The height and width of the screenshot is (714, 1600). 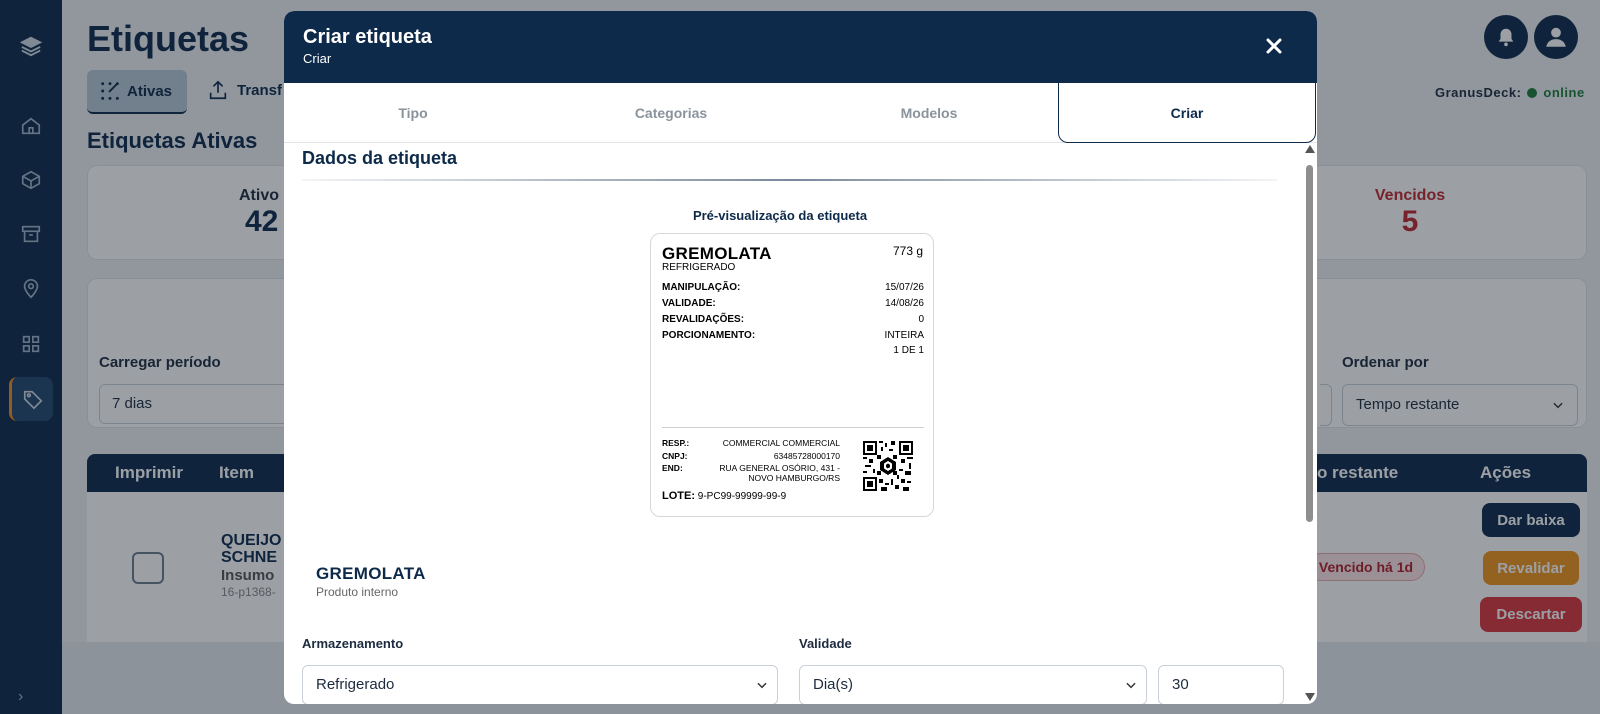 What do you see at coordinates (888, 466) in the screenshot?
I see `qr-code-icon` at bounding box center [888, 466].